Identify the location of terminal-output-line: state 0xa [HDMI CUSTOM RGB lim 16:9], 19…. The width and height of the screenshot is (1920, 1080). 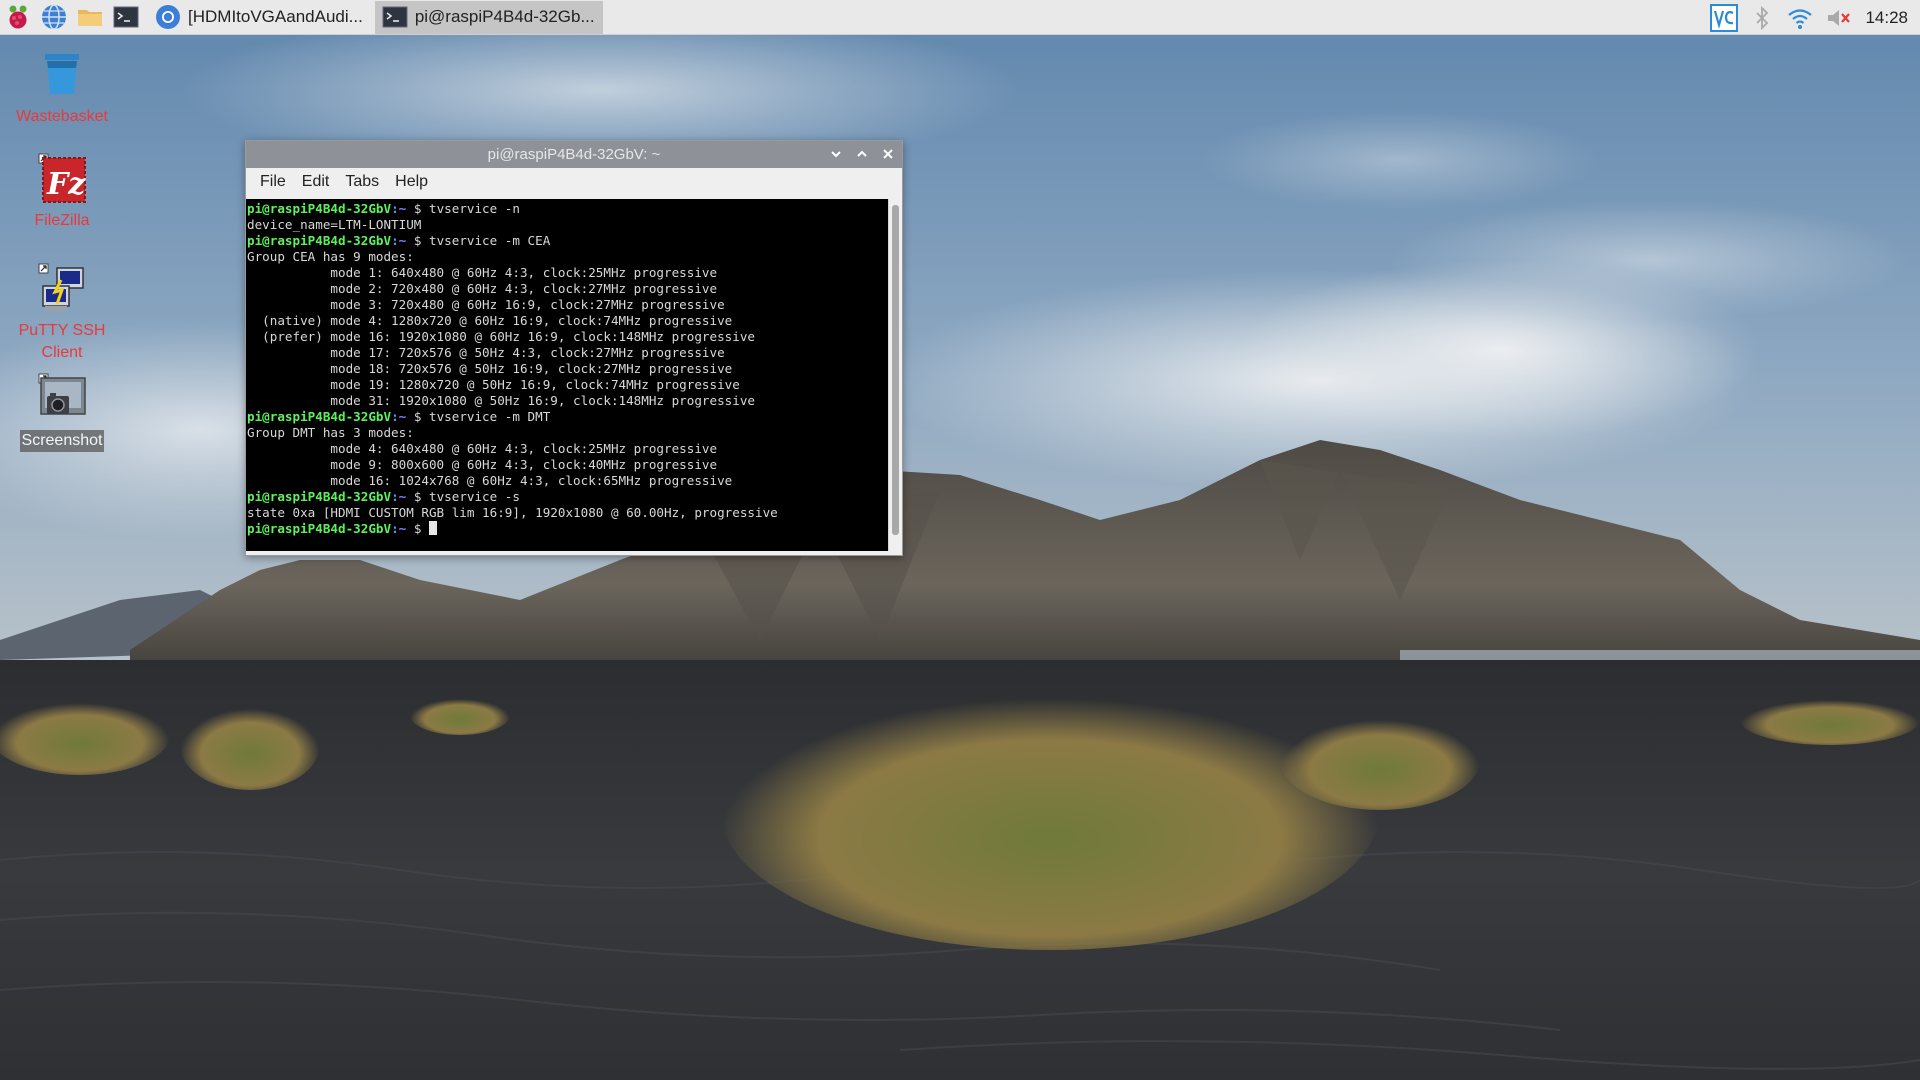
(567, 513).